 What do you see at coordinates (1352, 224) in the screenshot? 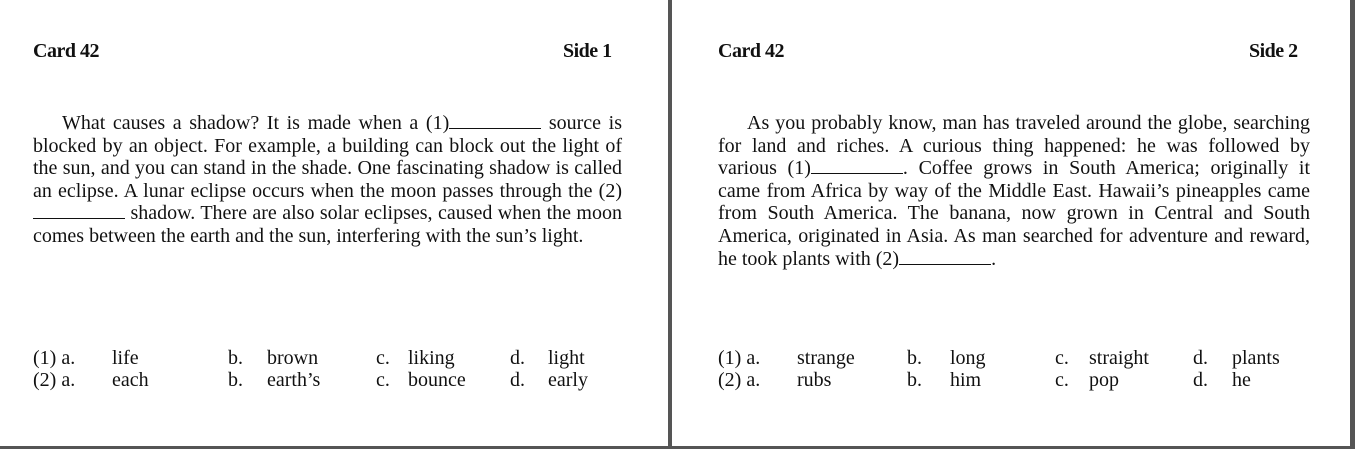
I see `right-border` at bounding box center [1352, 224].